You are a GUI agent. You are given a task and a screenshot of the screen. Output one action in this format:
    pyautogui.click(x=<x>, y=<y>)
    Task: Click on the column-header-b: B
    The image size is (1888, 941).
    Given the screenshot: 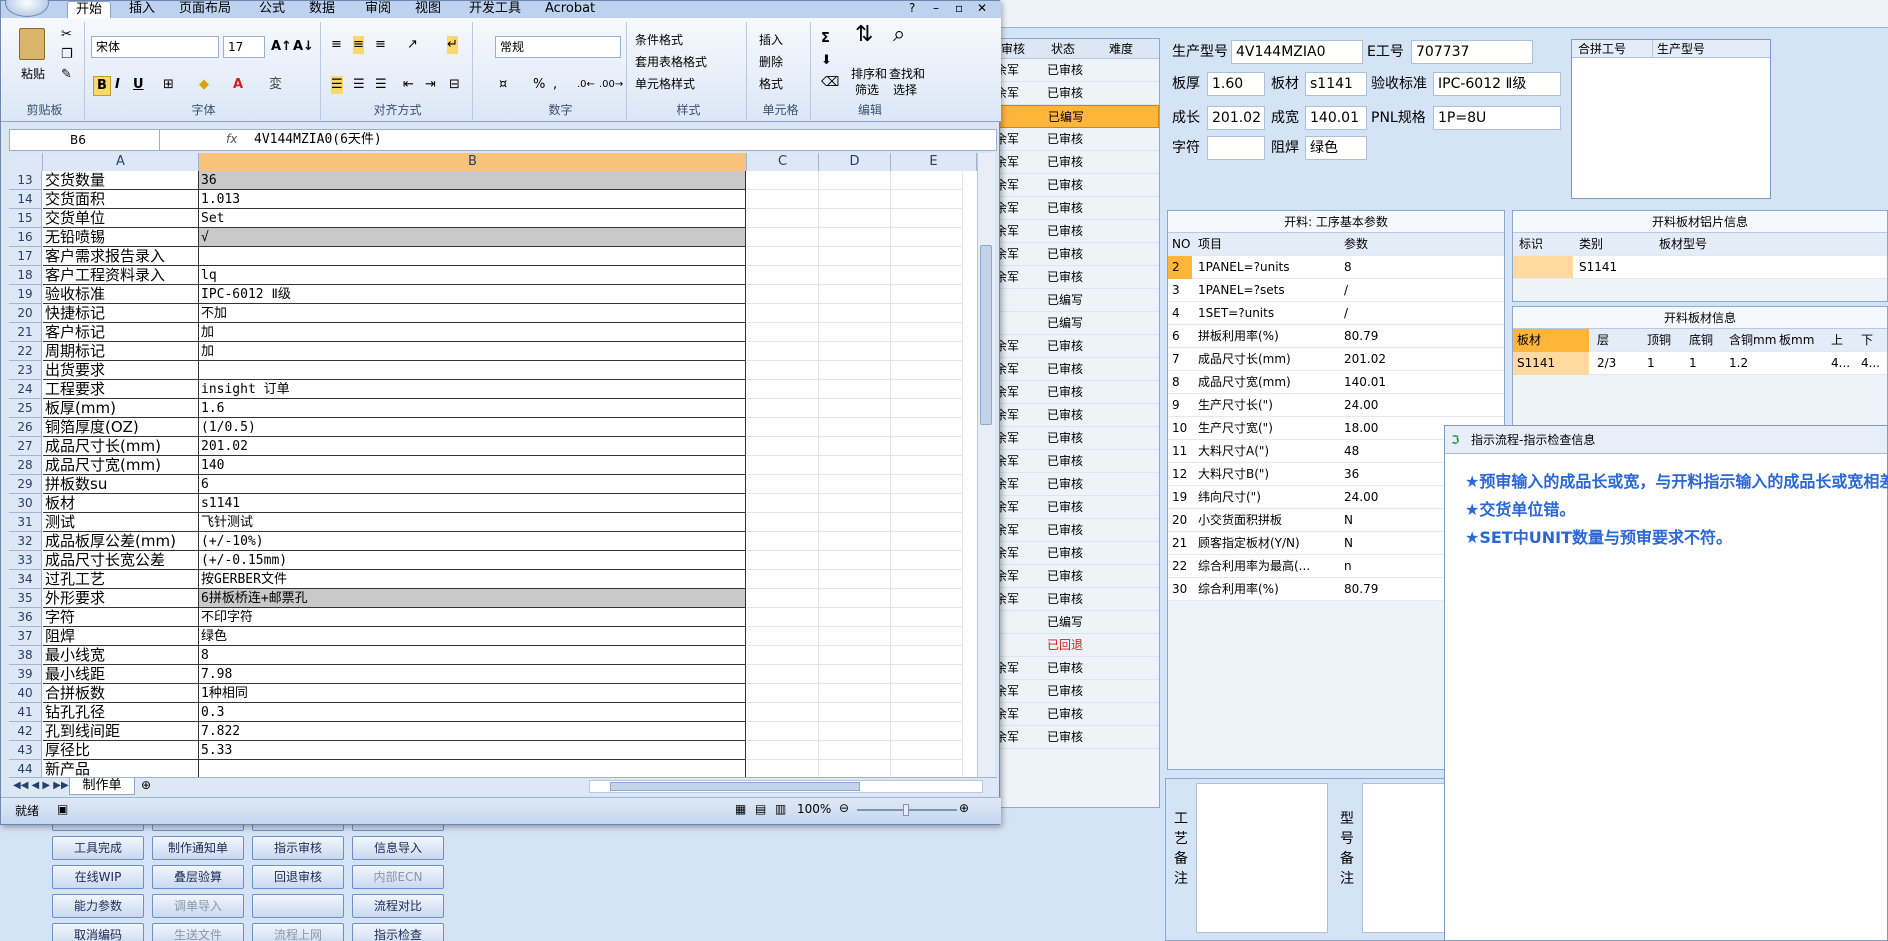 What is the action you would take?
    pyautogui.click(x=473, y=162)
    